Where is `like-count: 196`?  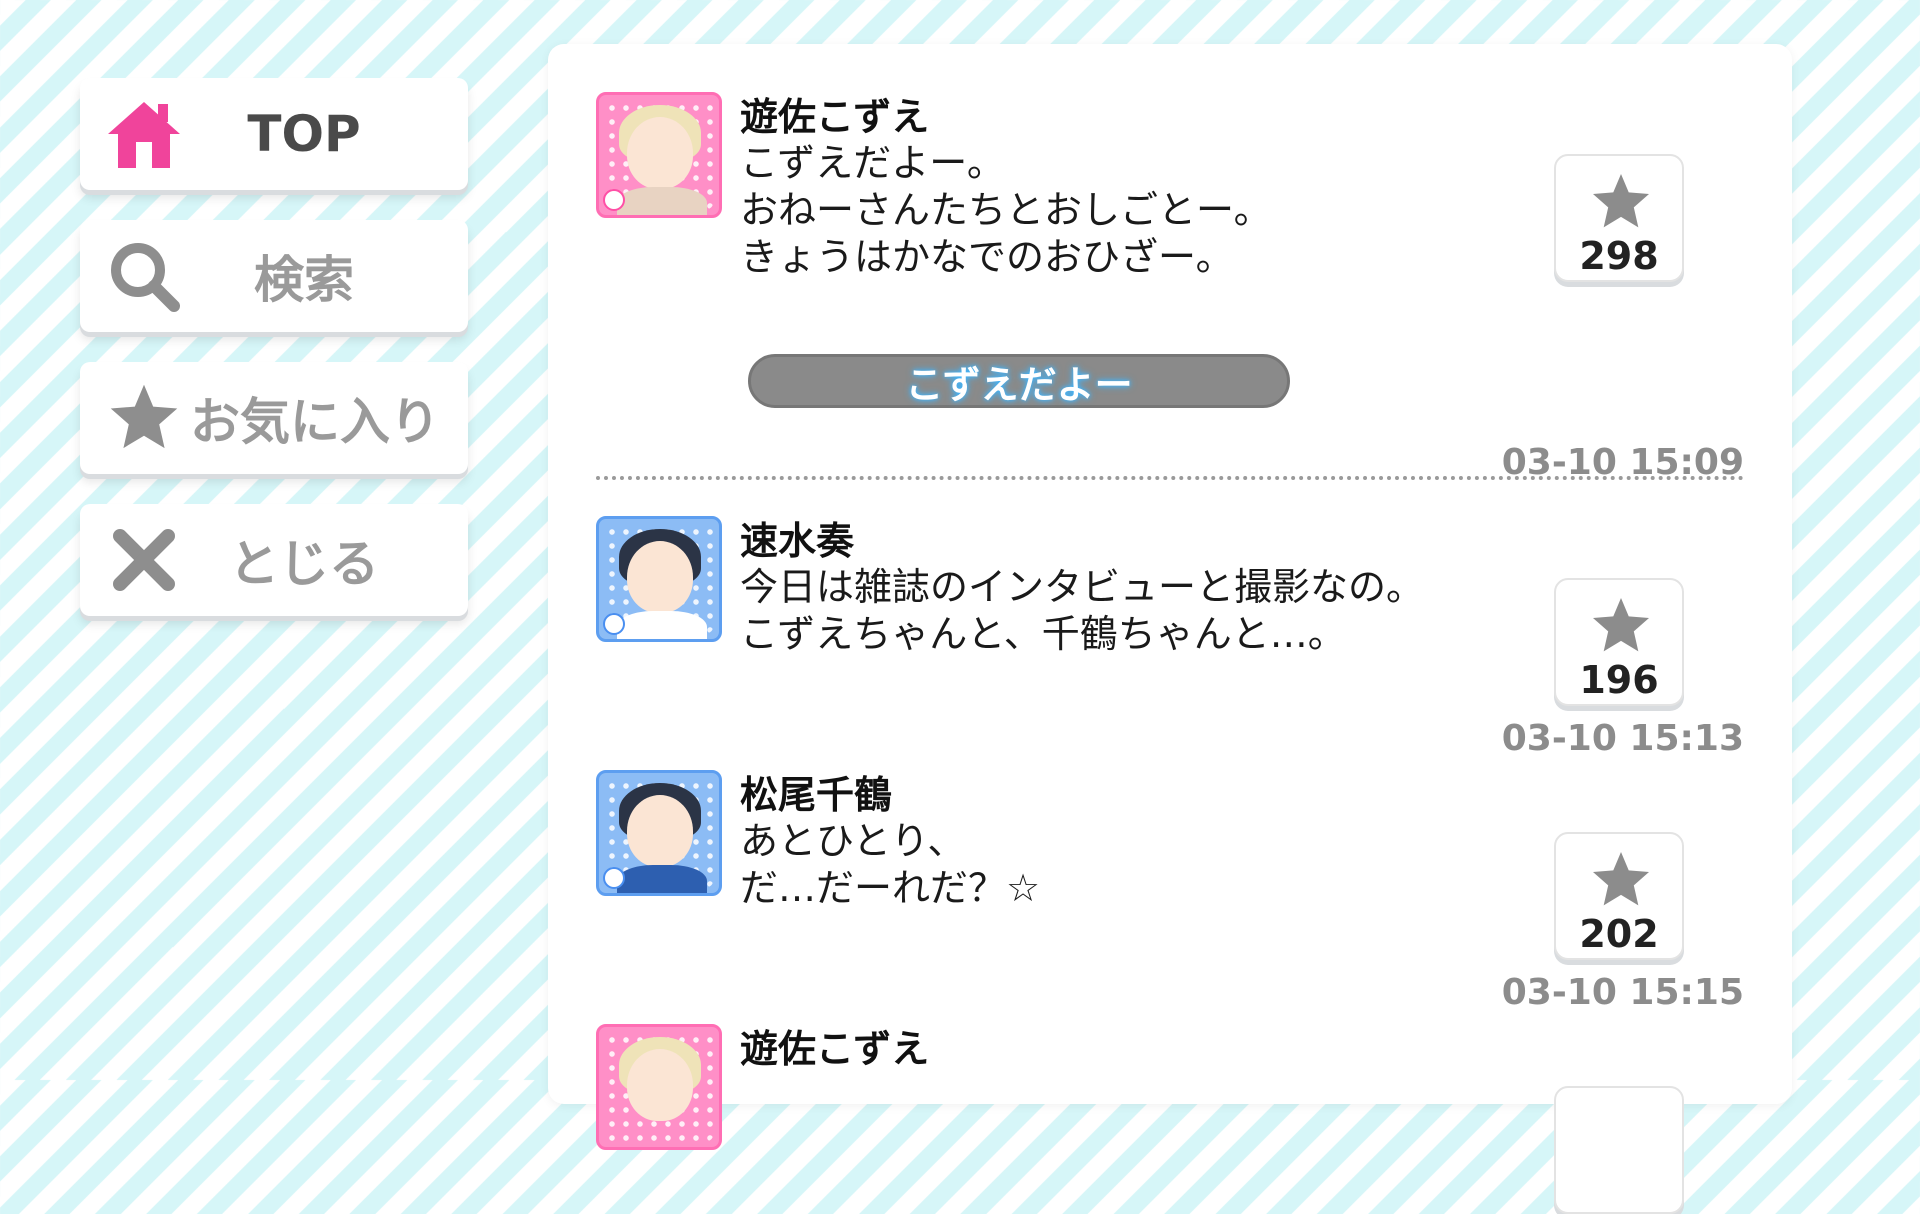
like-count: 196 is located at coordinates (1619, 680).